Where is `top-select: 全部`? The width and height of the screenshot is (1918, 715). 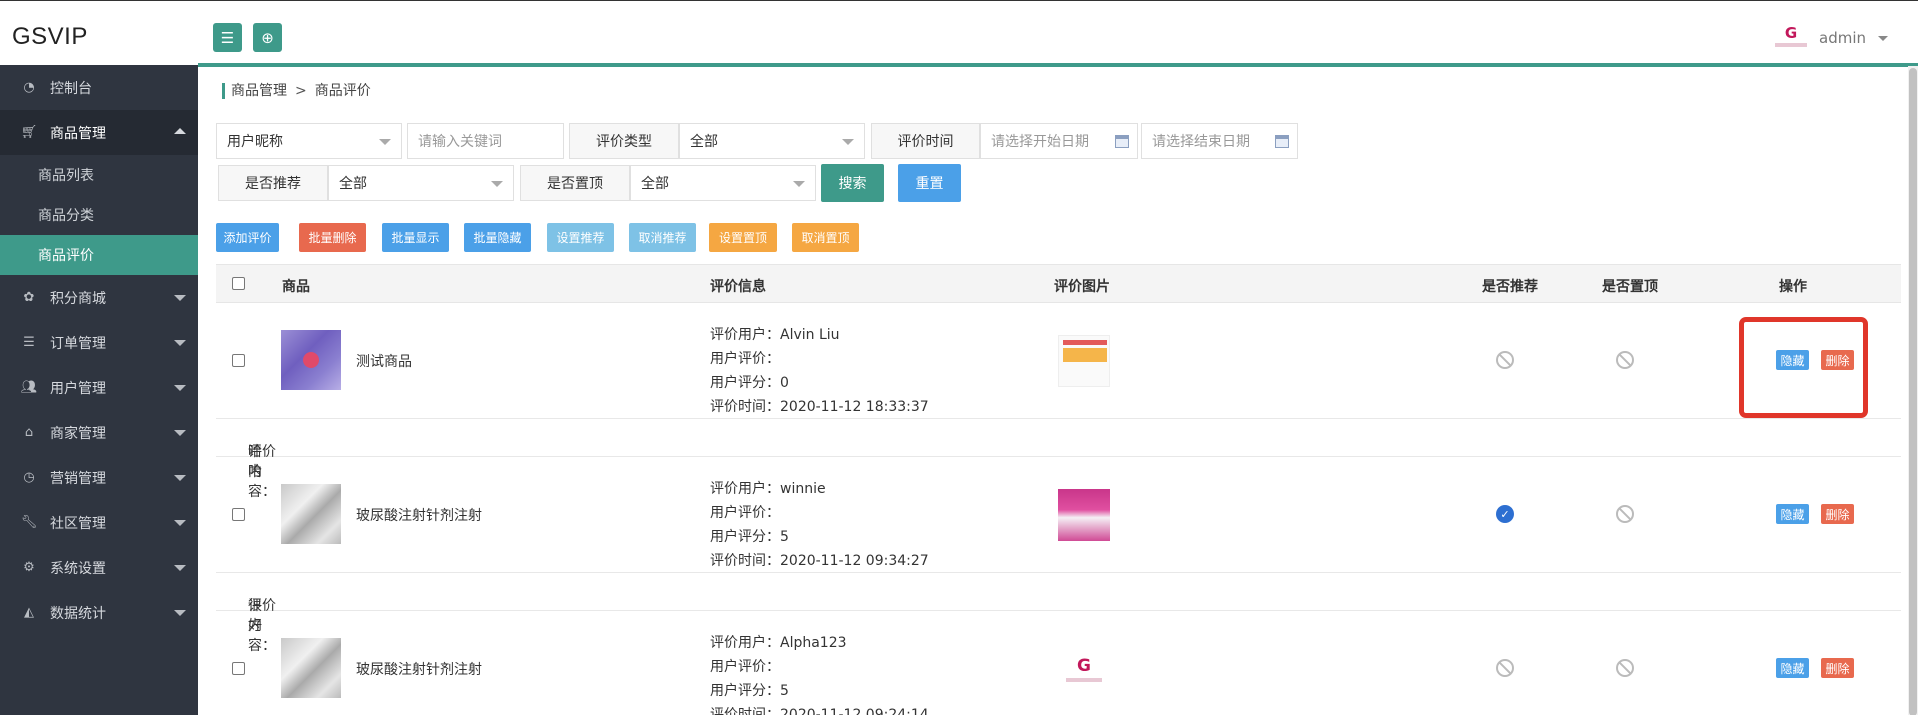
top-select: 全部 is located at coordinates (723, 183).